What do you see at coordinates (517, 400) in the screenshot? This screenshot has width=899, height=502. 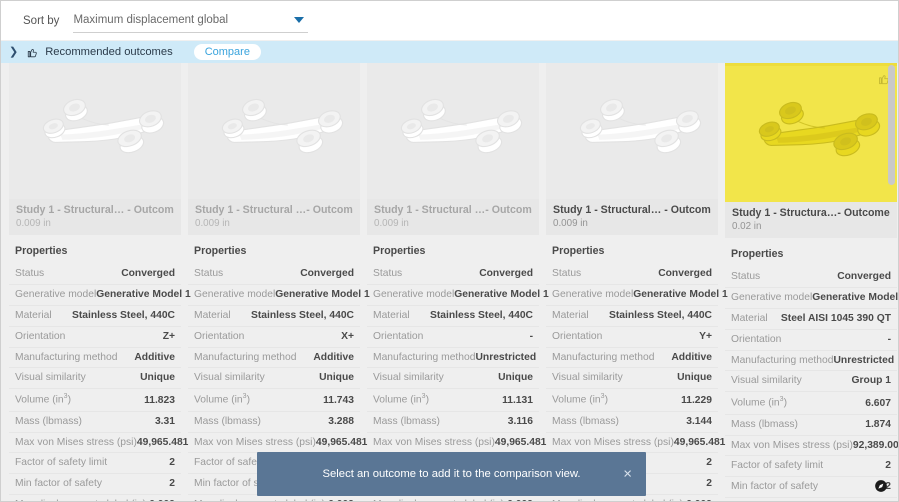 I see `property-value: 11.131` at bounding box center [517, 400].